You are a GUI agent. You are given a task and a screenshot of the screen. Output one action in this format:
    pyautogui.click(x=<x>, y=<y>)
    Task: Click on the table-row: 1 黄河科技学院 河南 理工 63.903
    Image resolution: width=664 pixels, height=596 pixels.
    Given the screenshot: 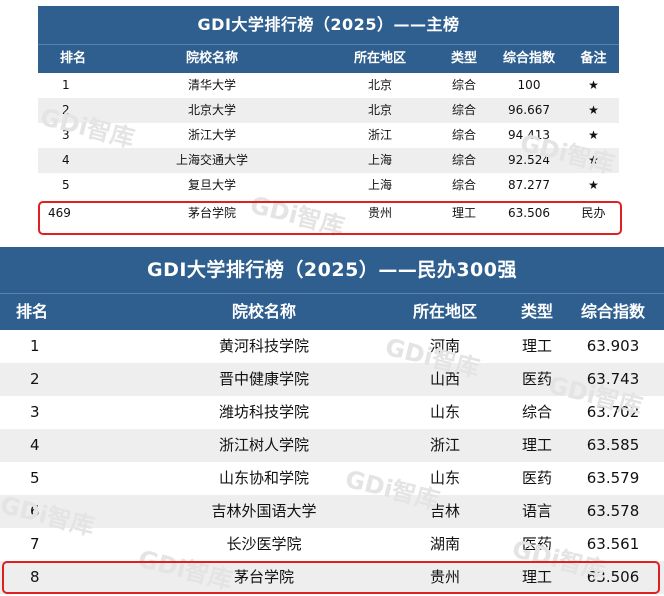 What is the action you would take?
    pyautogui.click(x=332, y=346)
    